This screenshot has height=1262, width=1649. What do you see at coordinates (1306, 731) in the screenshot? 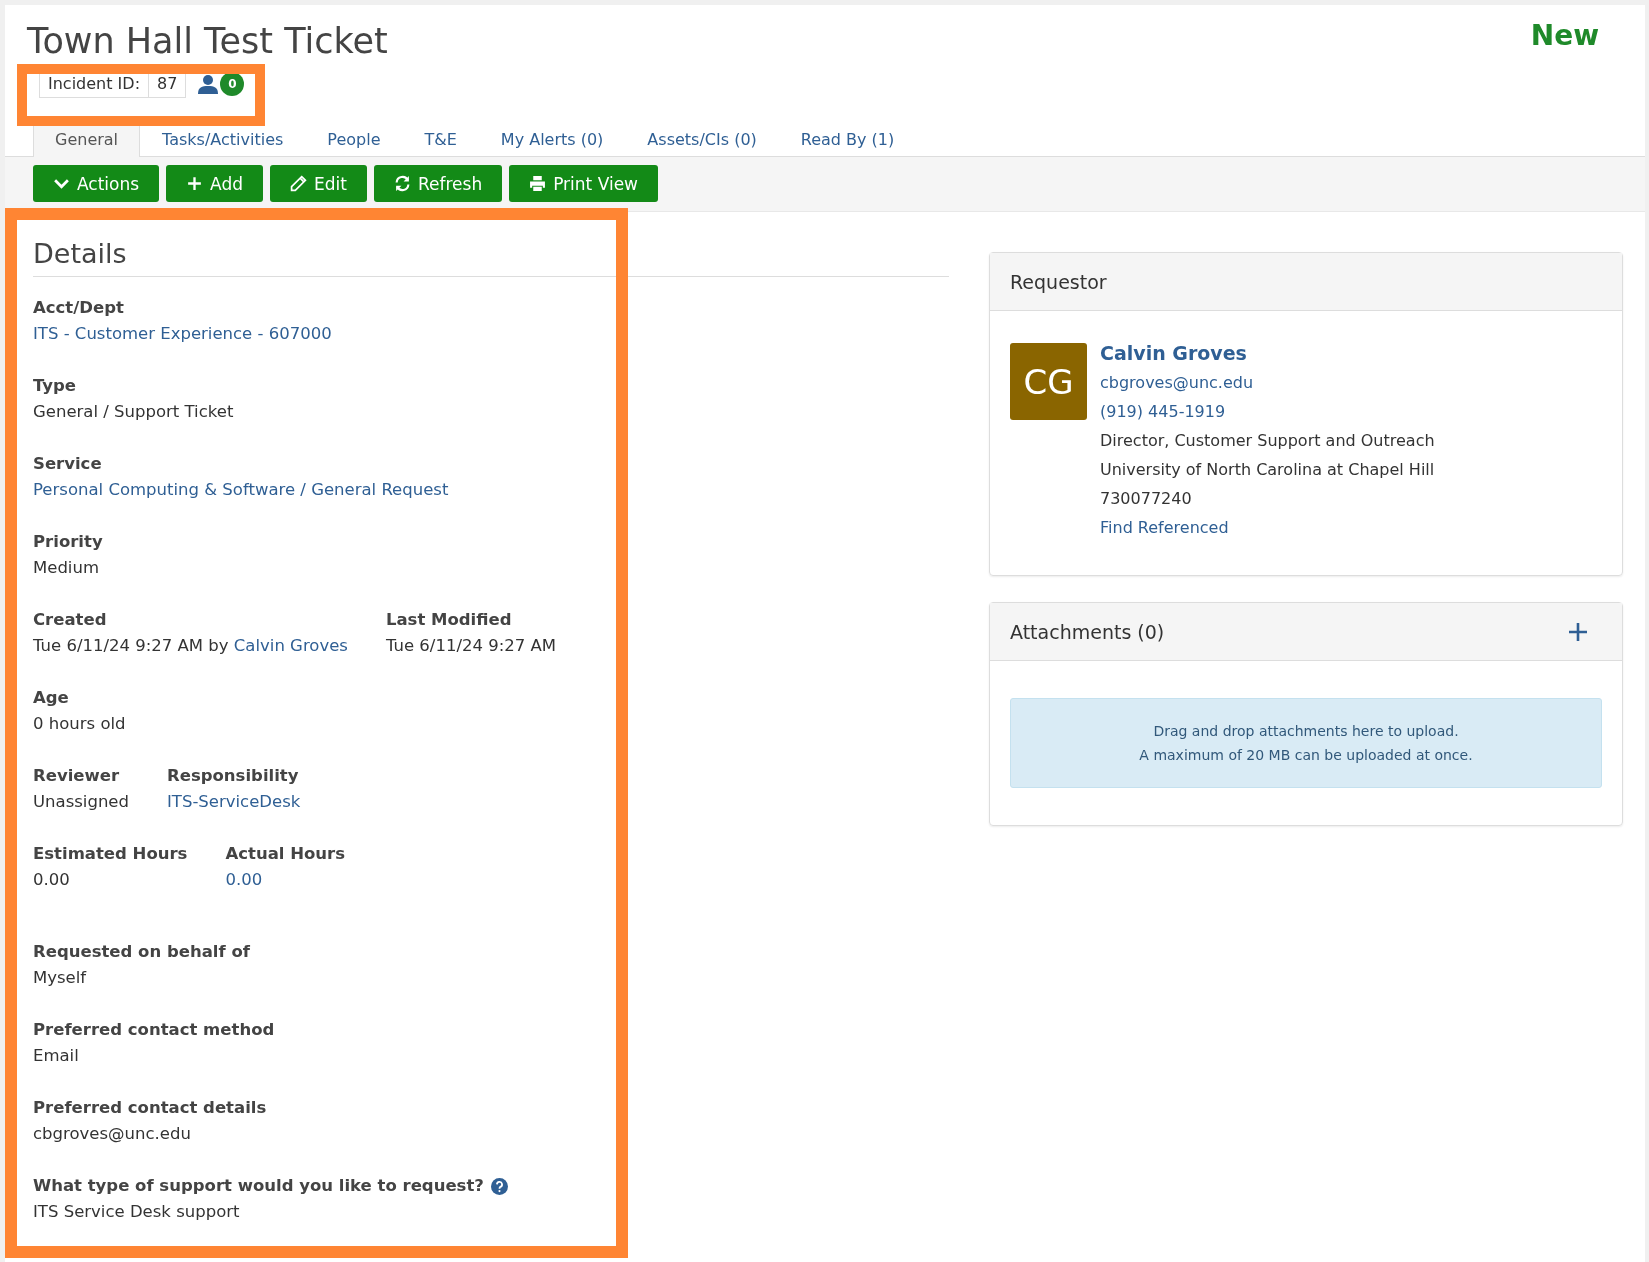
I see `drop-zone-text: Drag and drop attachments here to upload.` at bounding box center [1306, 731].